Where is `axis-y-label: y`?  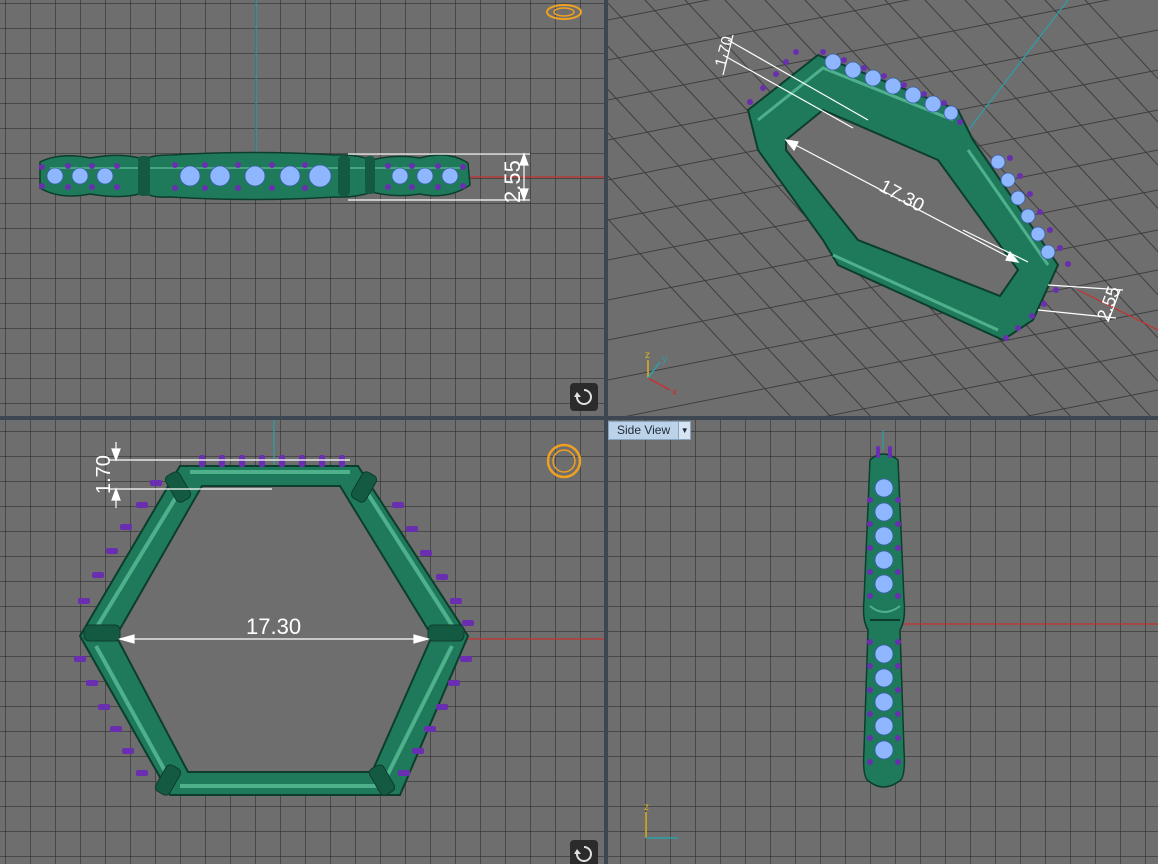 axis-y-label: y is located at coordinates (664, 359).